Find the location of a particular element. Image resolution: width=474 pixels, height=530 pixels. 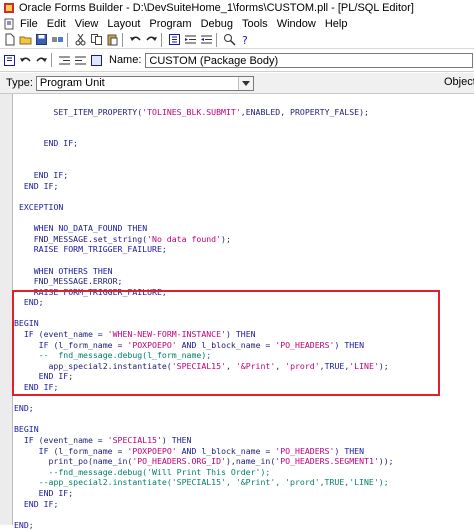

copy-icon is located at coordinates (96, 39).